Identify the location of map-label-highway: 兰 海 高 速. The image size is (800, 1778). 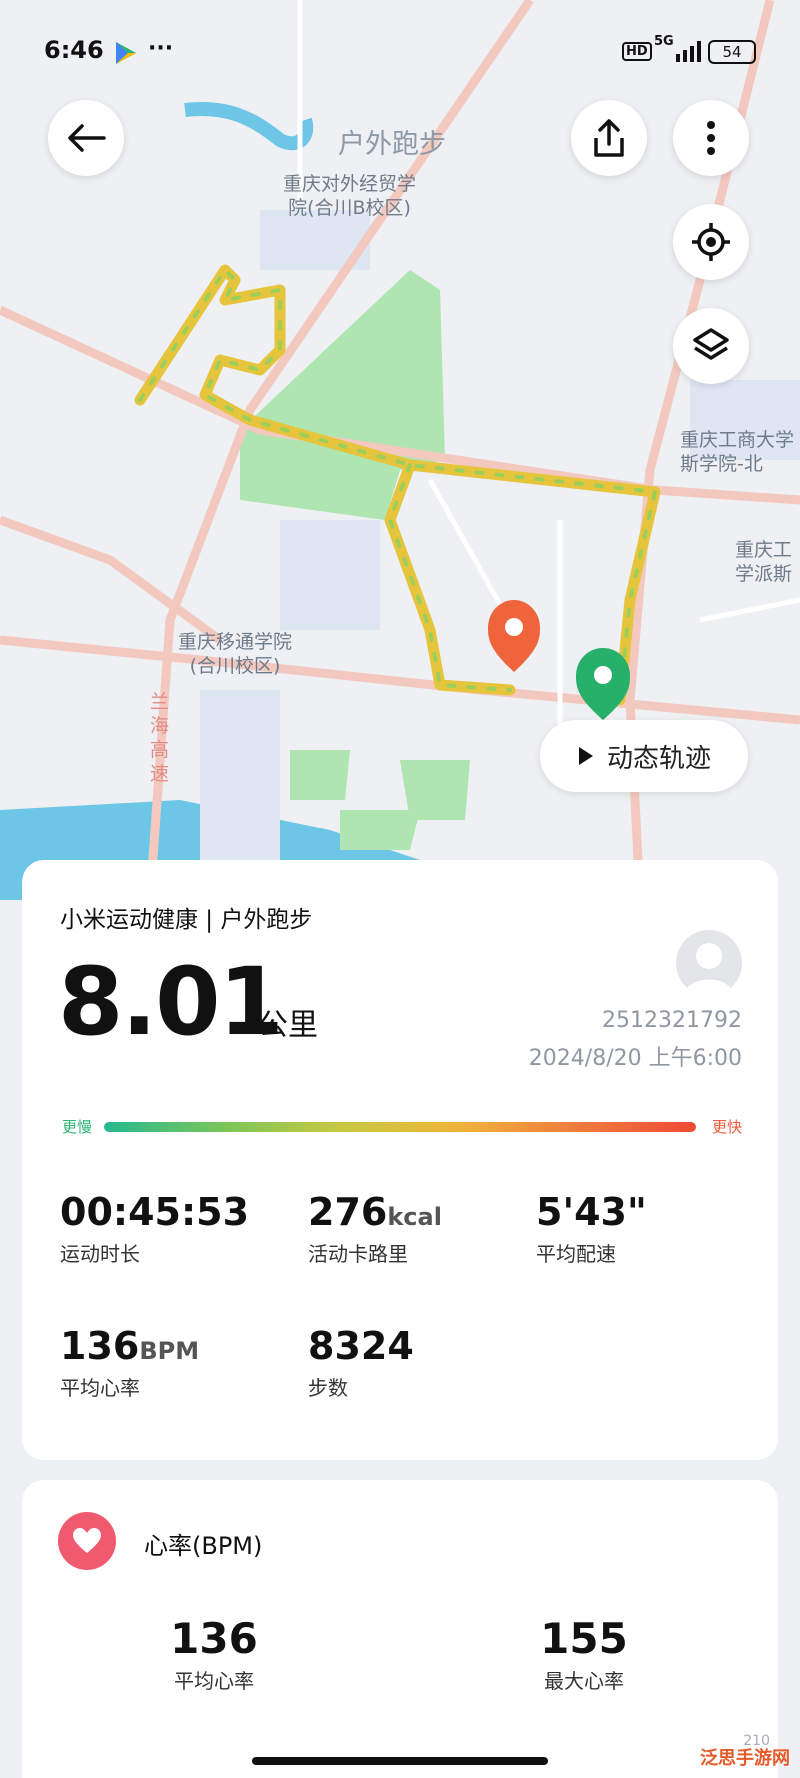
(160, 738).